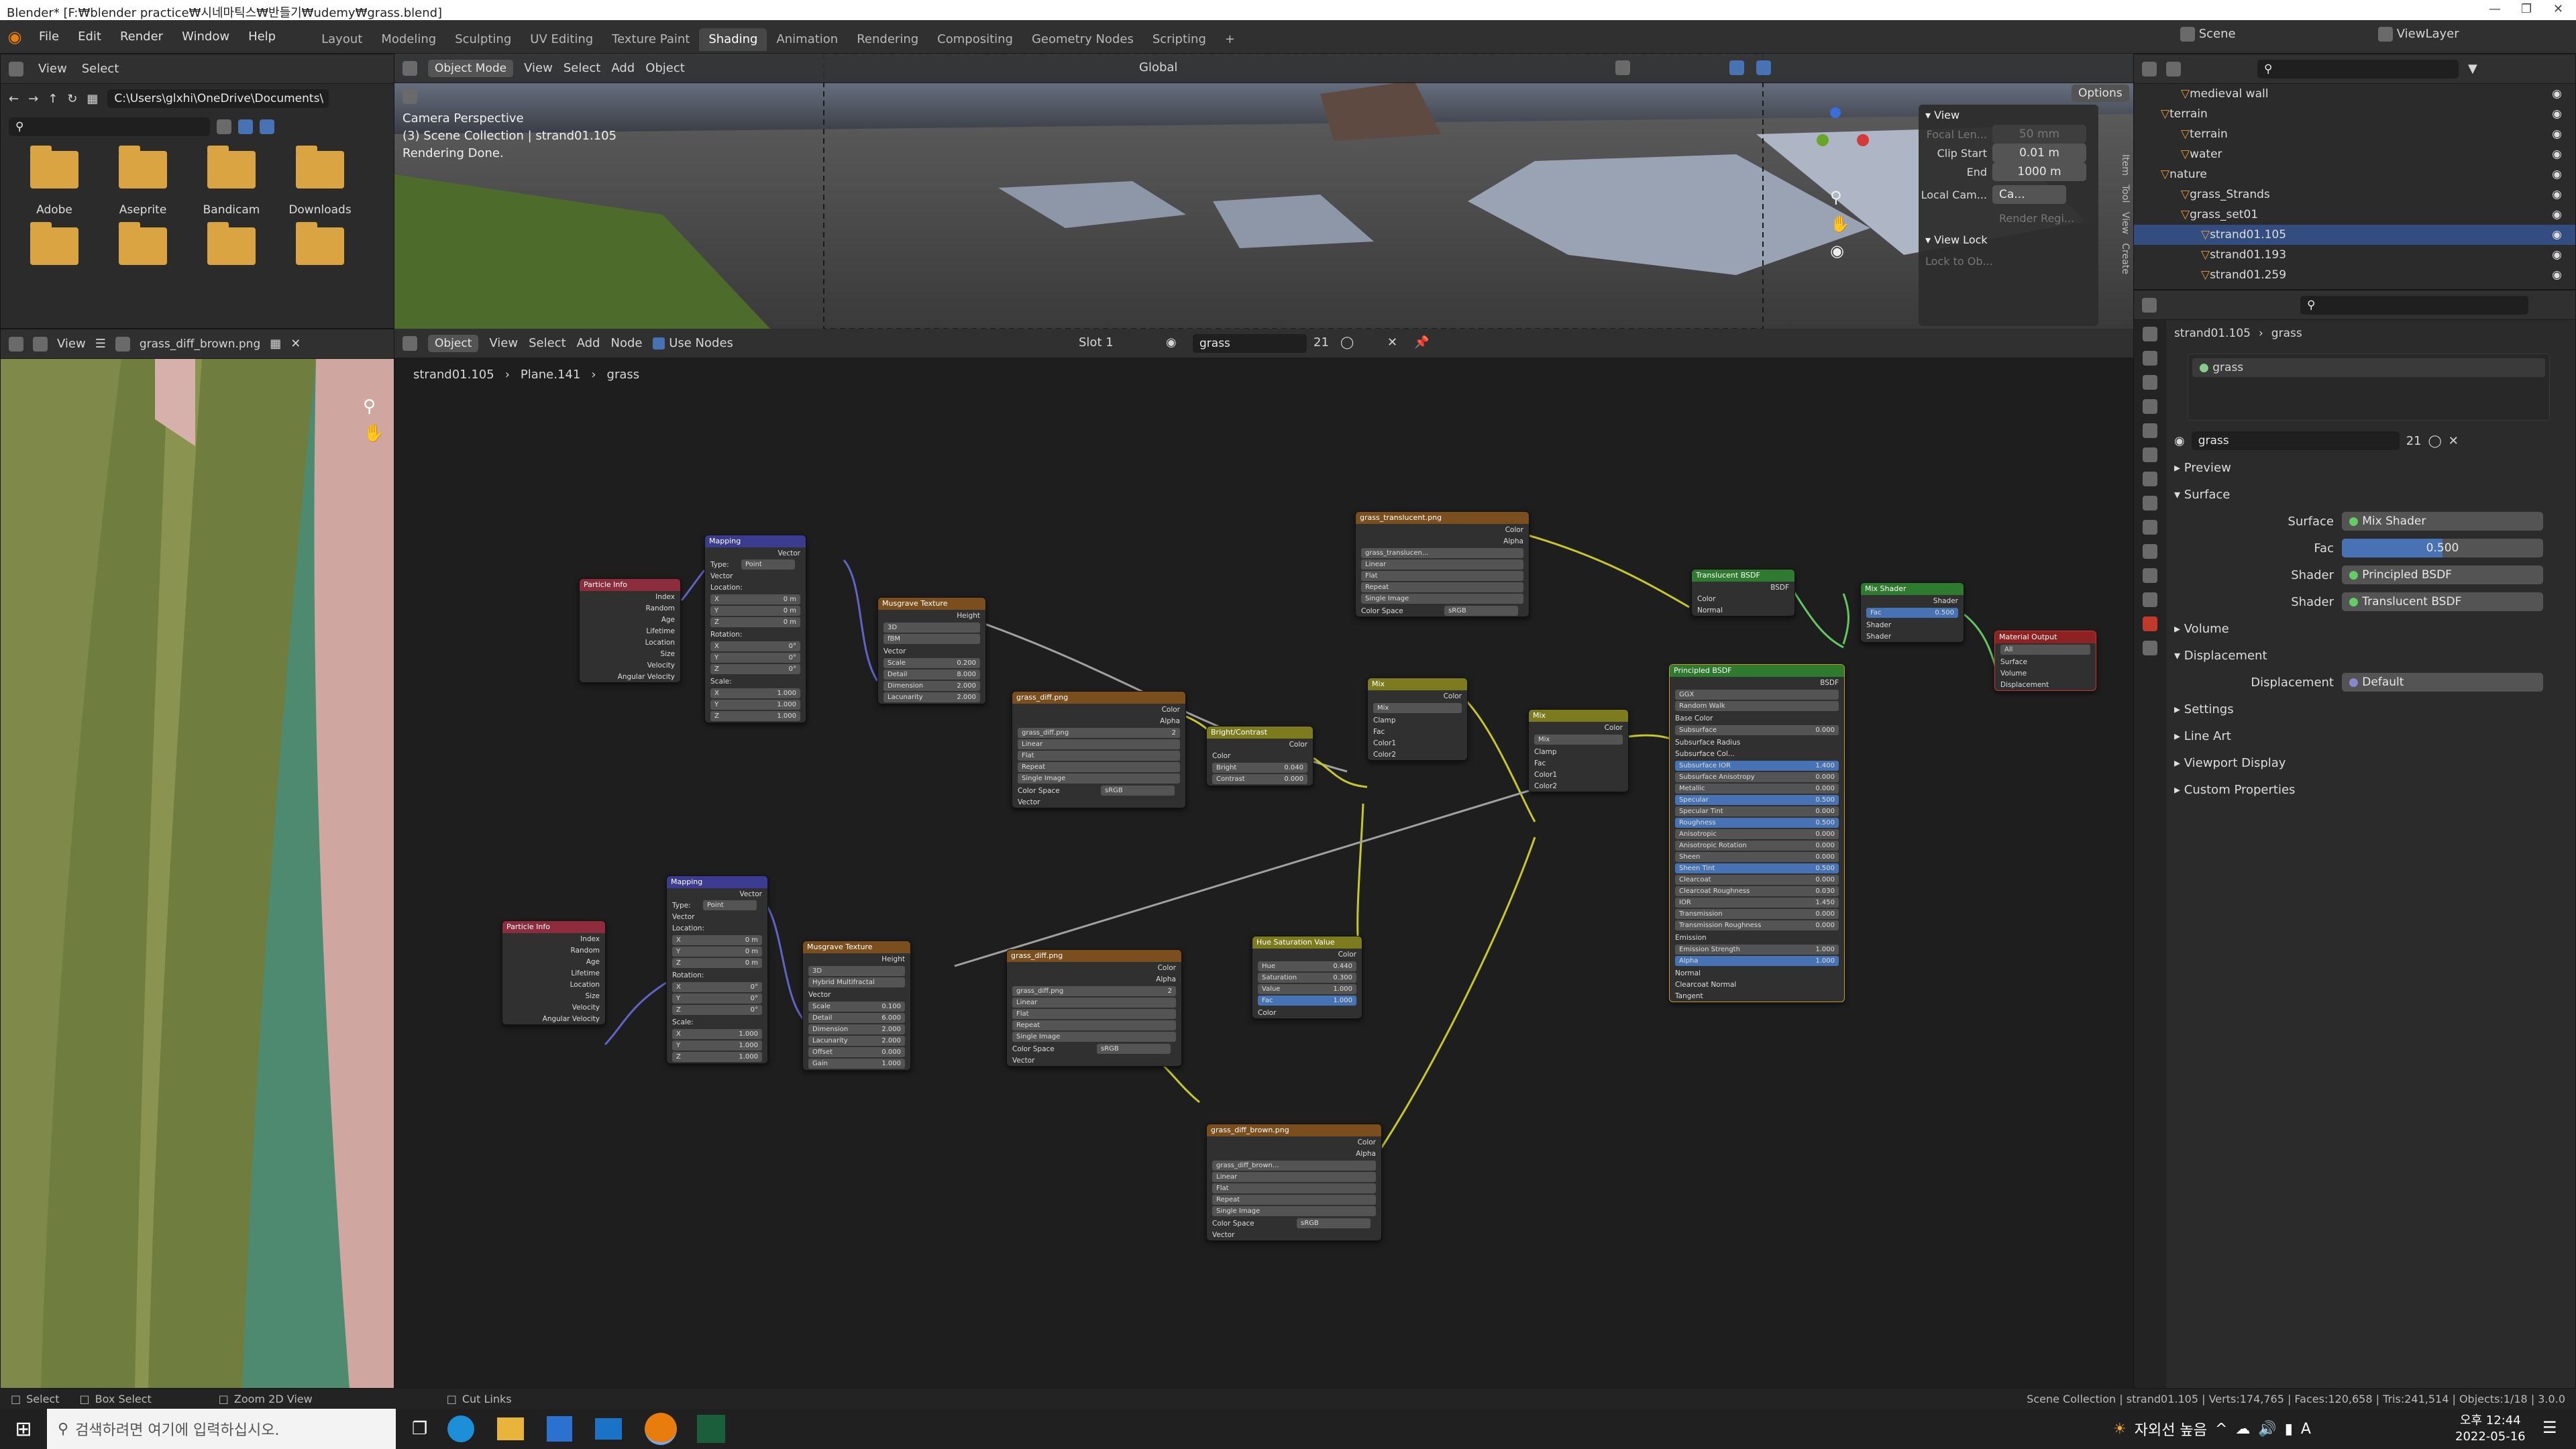  Describe the element at coordinates (231, 181) in the screenshot. I see `folder-item: Bandicam` at that location.